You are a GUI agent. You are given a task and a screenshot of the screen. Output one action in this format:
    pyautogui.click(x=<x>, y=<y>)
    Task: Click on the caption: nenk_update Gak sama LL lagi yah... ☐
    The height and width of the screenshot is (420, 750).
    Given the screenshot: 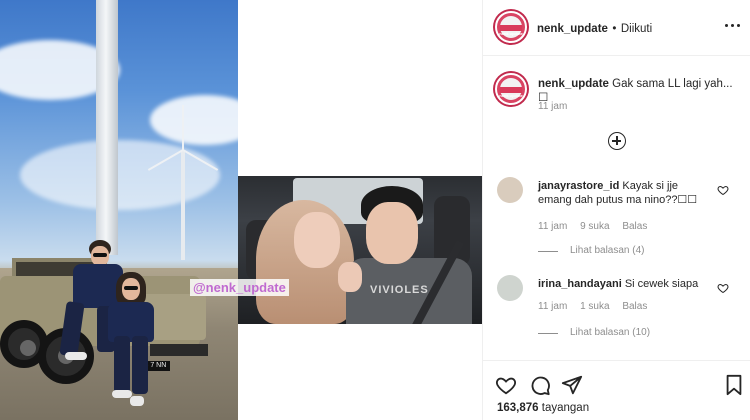 What is the action you would take?
    pyautogui.click(x=638, y=91)
    